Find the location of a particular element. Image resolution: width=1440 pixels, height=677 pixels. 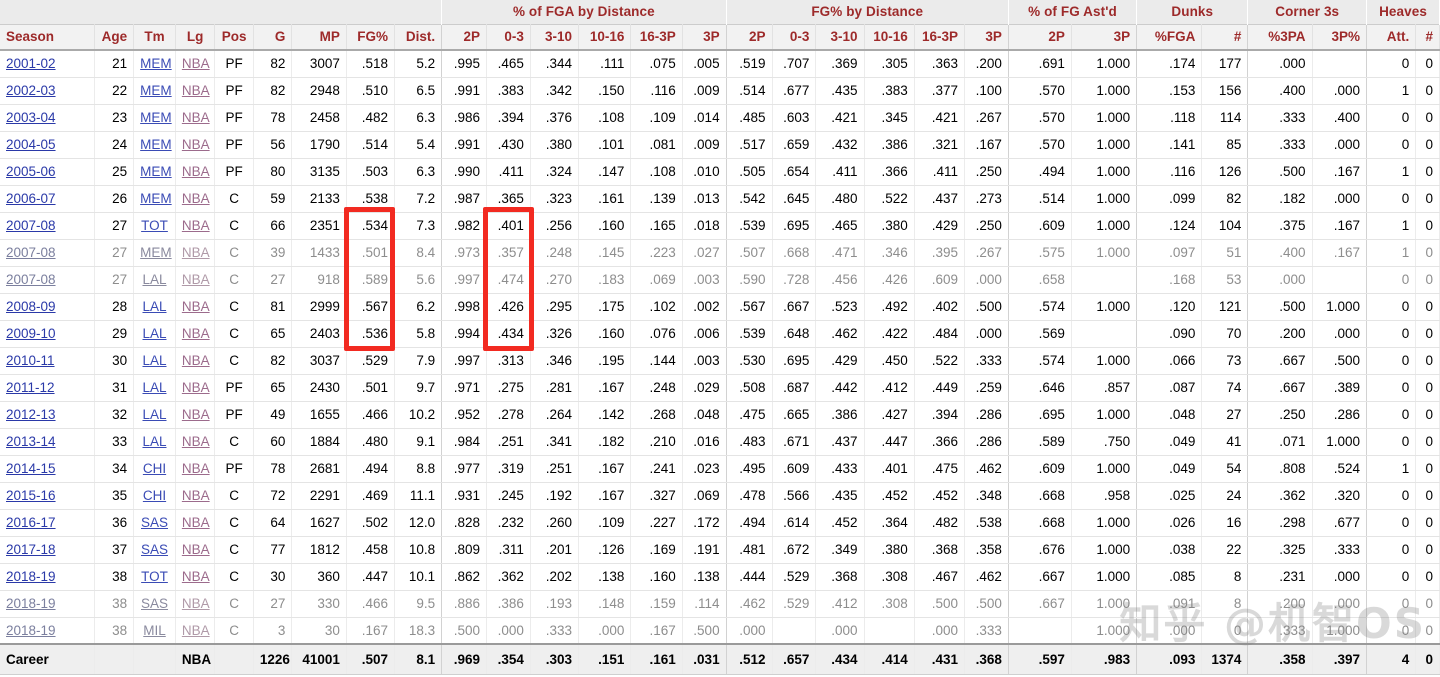

column-header-dist-8: Dist. is located at coordinates (418, 37).